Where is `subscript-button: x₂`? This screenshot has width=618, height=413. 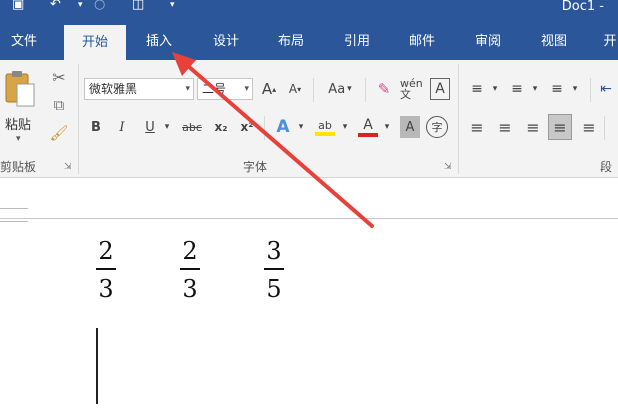
subscript-button: x₂ is located at coordinates (221, 127).